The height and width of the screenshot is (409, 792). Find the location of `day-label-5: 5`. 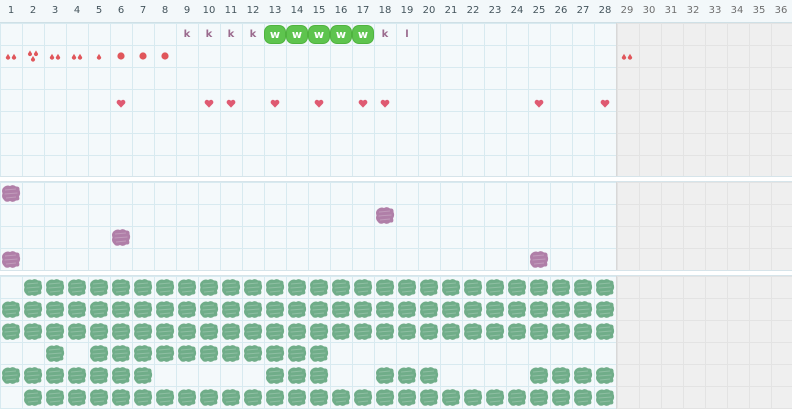

day-label-5: 5 is located at coordinates (99, 11).